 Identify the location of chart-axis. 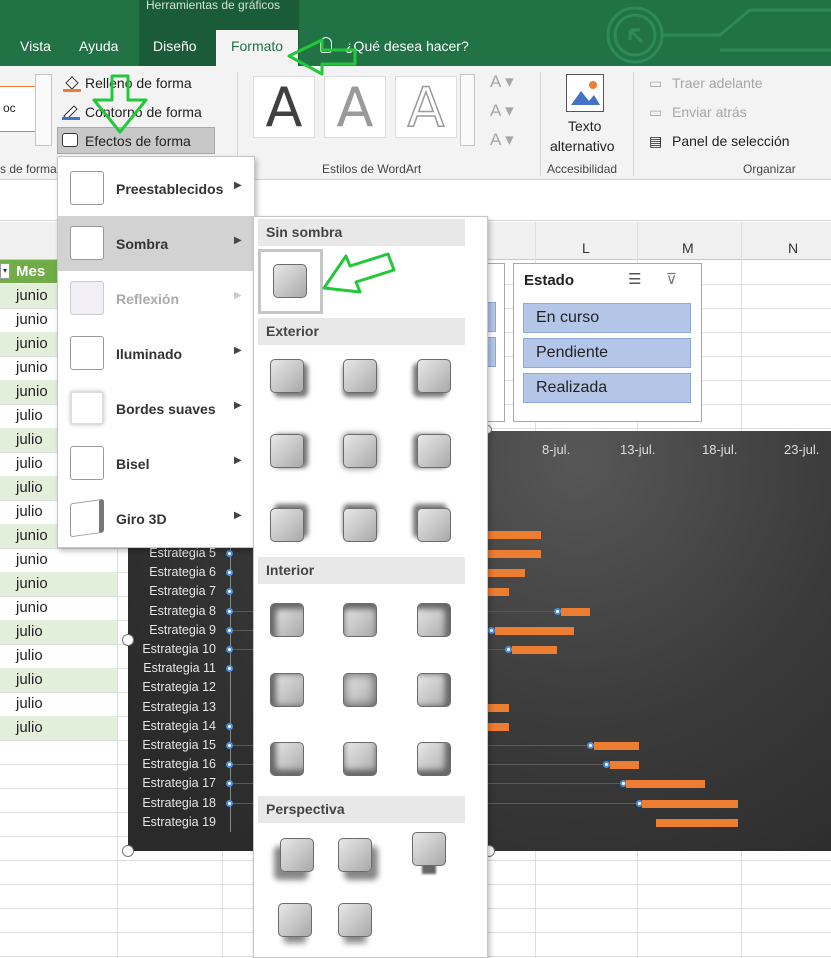
(230, 686).